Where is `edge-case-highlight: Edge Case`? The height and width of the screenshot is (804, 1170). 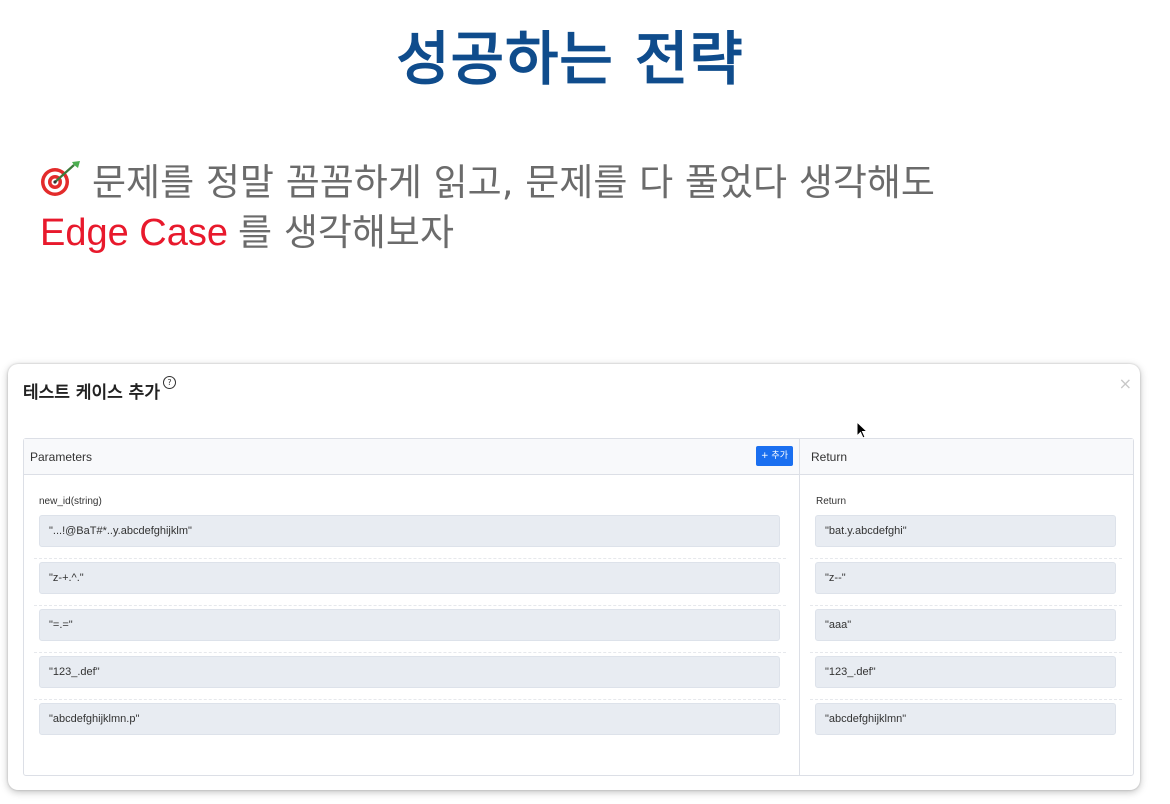 edge-case-highlight: Edge Case is located at coordinates (134, 233).